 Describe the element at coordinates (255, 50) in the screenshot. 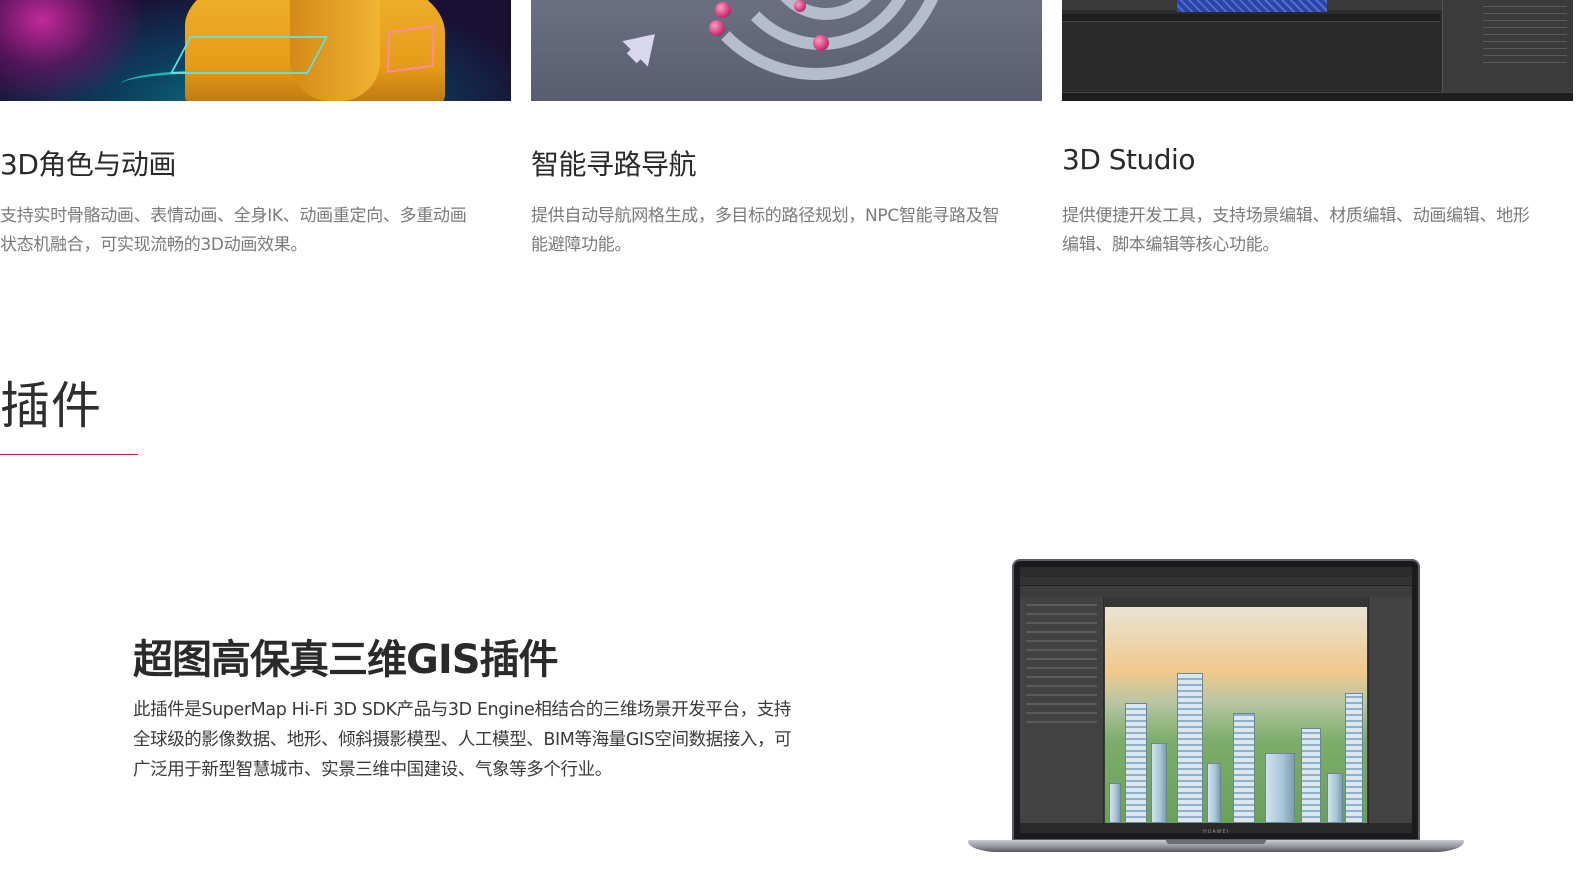

I see `3d-character-animation-image` at that location.